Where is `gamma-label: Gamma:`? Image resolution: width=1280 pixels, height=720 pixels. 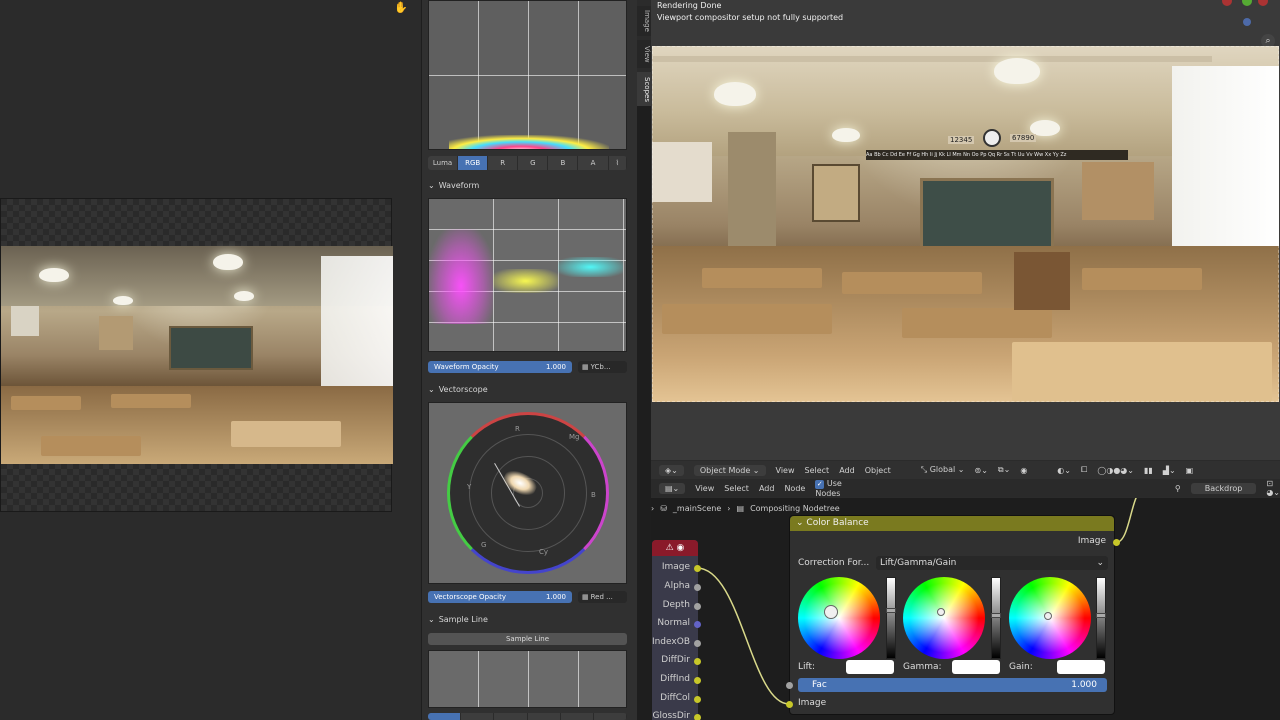 gamma-label: Gamma: is located at coordinates (922, 667).